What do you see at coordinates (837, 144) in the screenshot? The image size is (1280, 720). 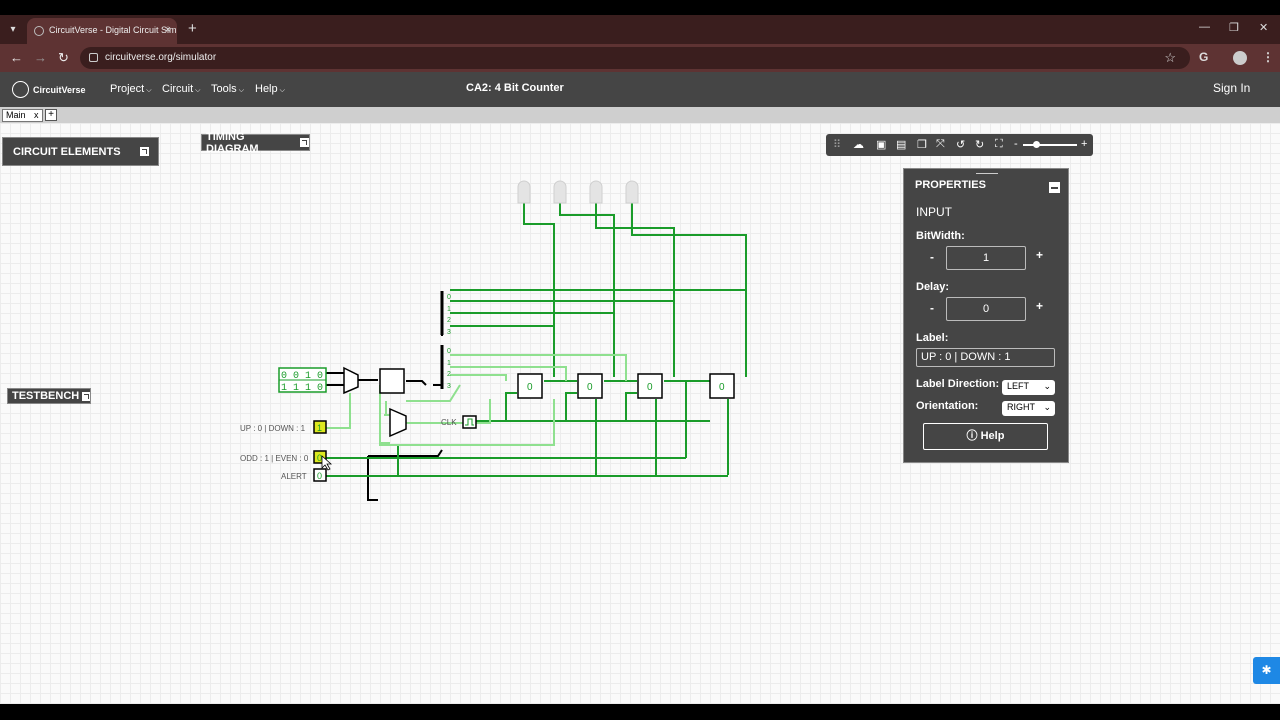 I see `drag-handle-icon: ⠿` at bounding box center [837, 144].